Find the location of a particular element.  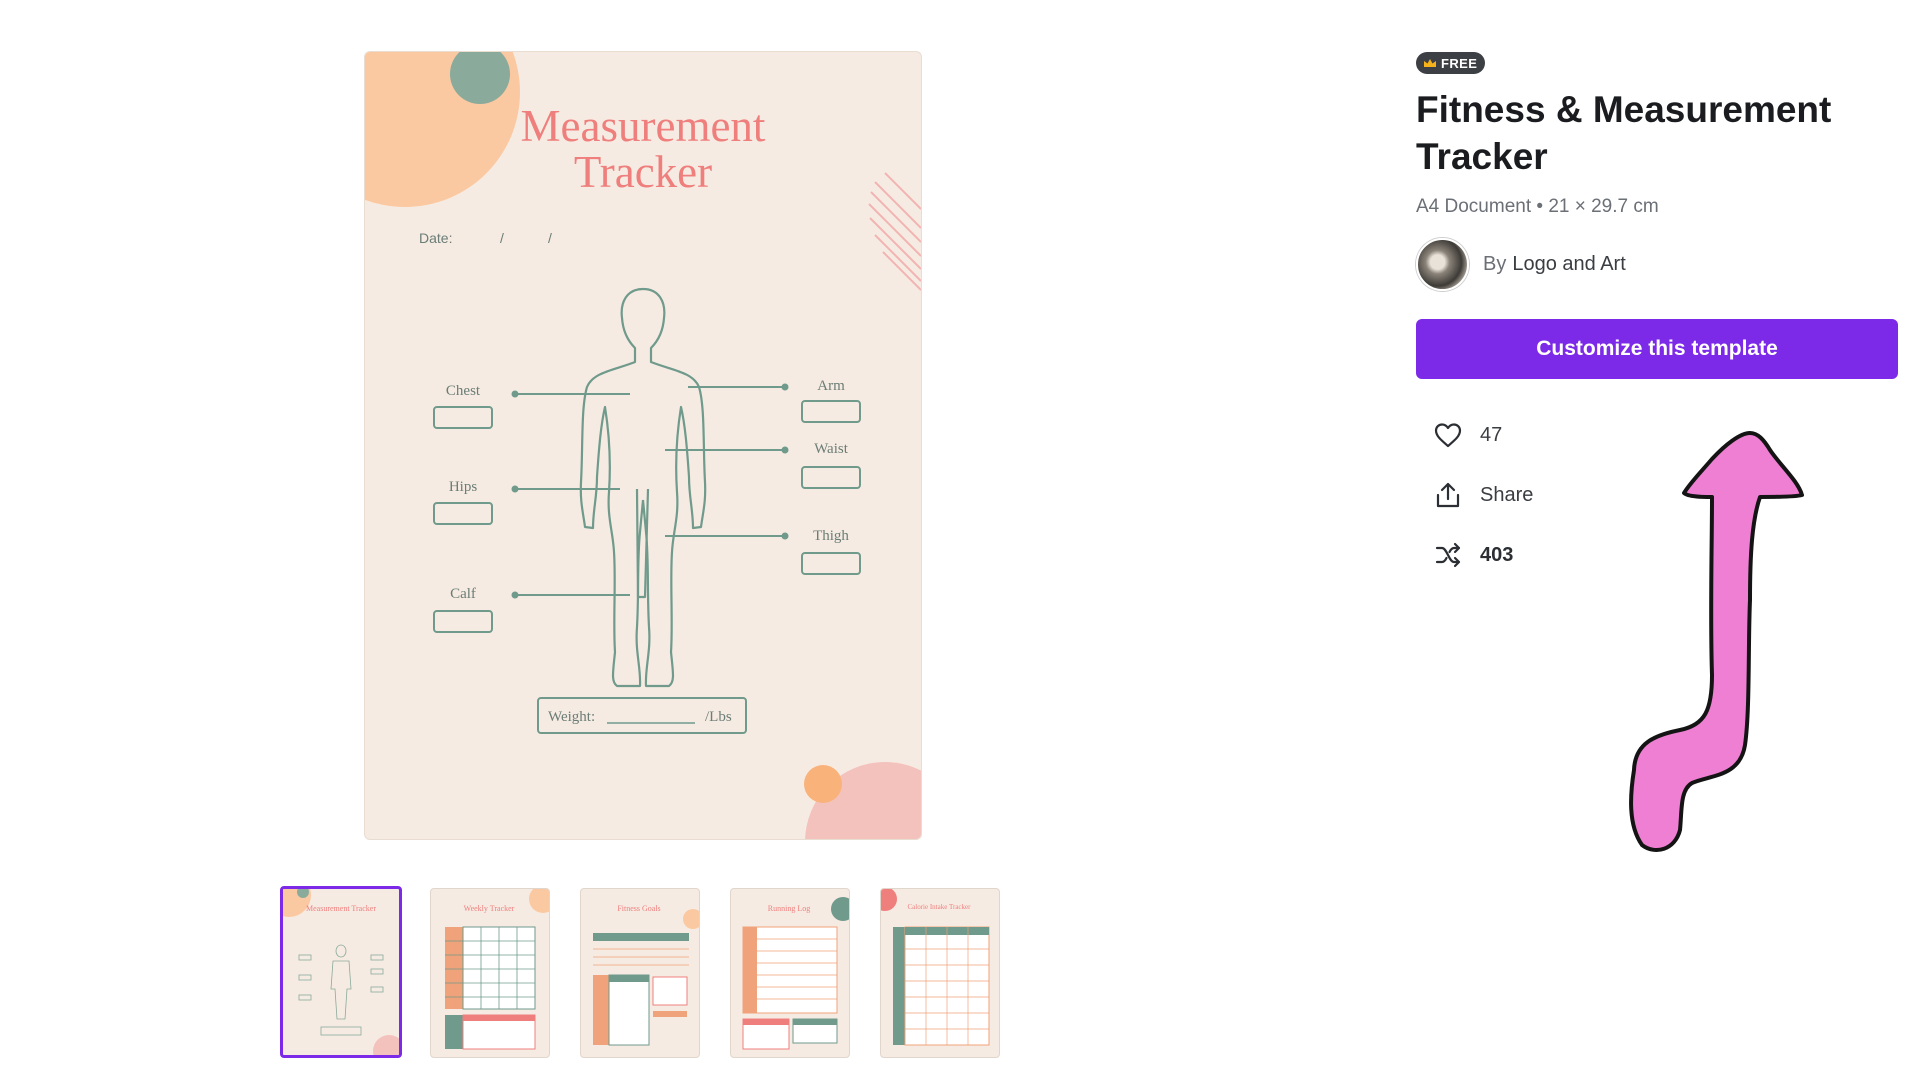

body-outline-figure is located at coordinates (643, 487).